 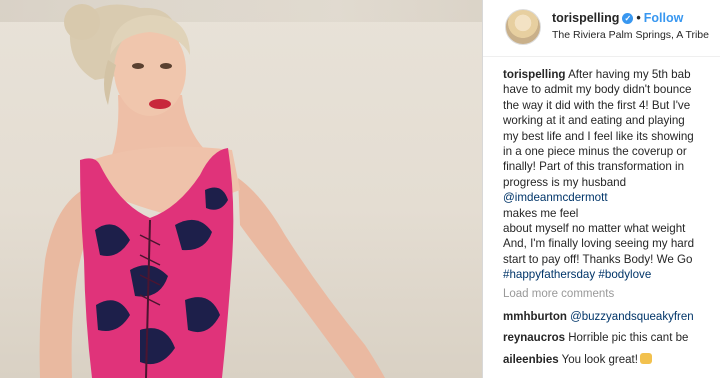 What do you see at coordinates (595, 152) in the screenshot?
I see `caption-line: in a one piece minus the coverup or` at bounding box center [595, 152].